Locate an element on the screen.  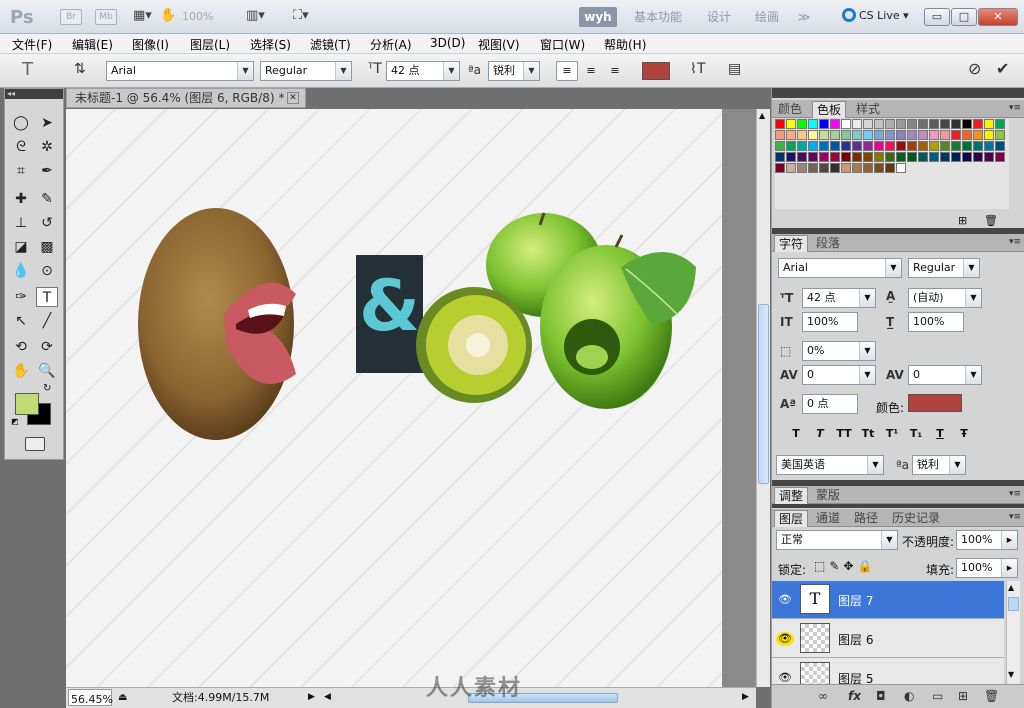
default-colors-icon: ◩ is located at coordinates (15, 421).